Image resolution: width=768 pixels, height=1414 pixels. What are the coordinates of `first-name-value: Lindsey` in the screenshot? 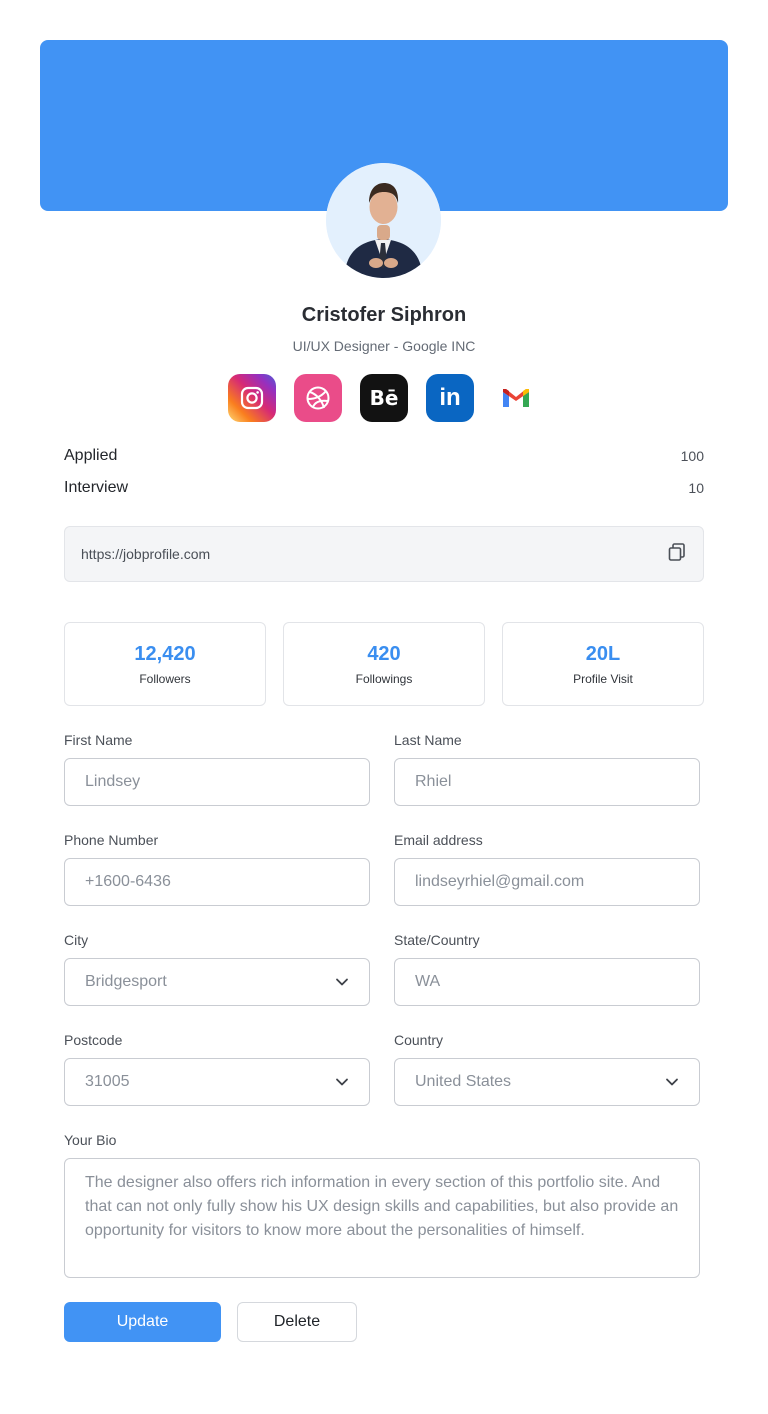 It's located at (113, 781).